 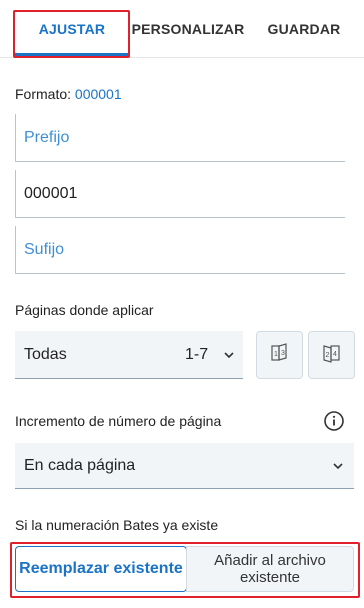 I want to click on active-tab-indicator, so click(x=72, y=54).